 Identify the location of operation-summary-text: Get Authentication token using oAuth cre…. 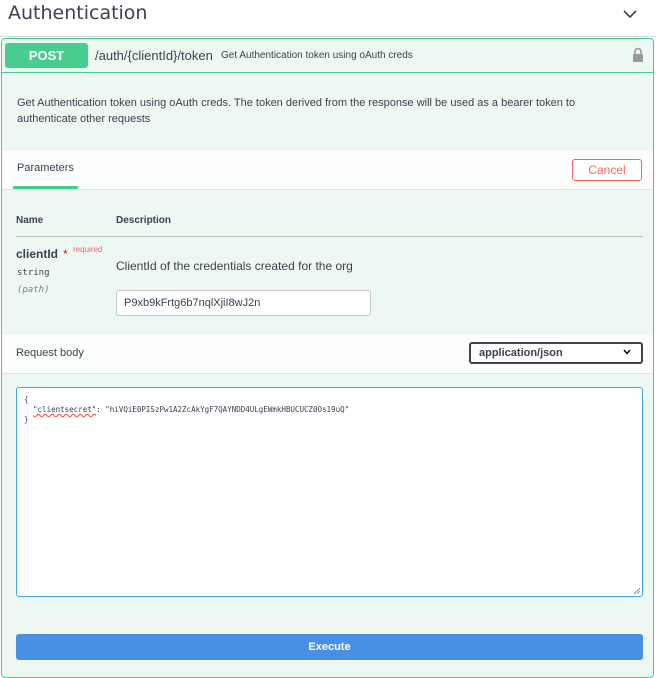
(317, 55).